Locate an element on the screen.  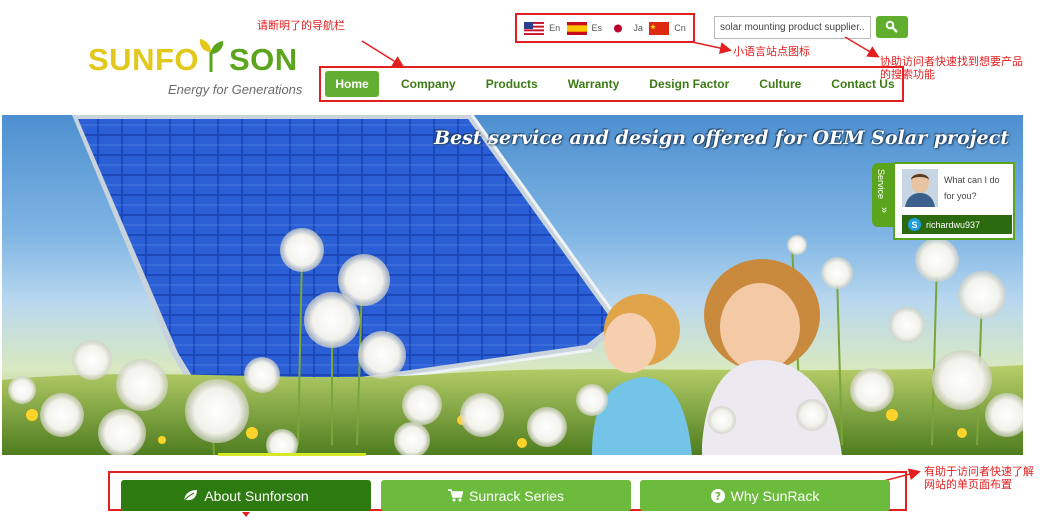
skype-icon: S is located at coordinates (914, 224).